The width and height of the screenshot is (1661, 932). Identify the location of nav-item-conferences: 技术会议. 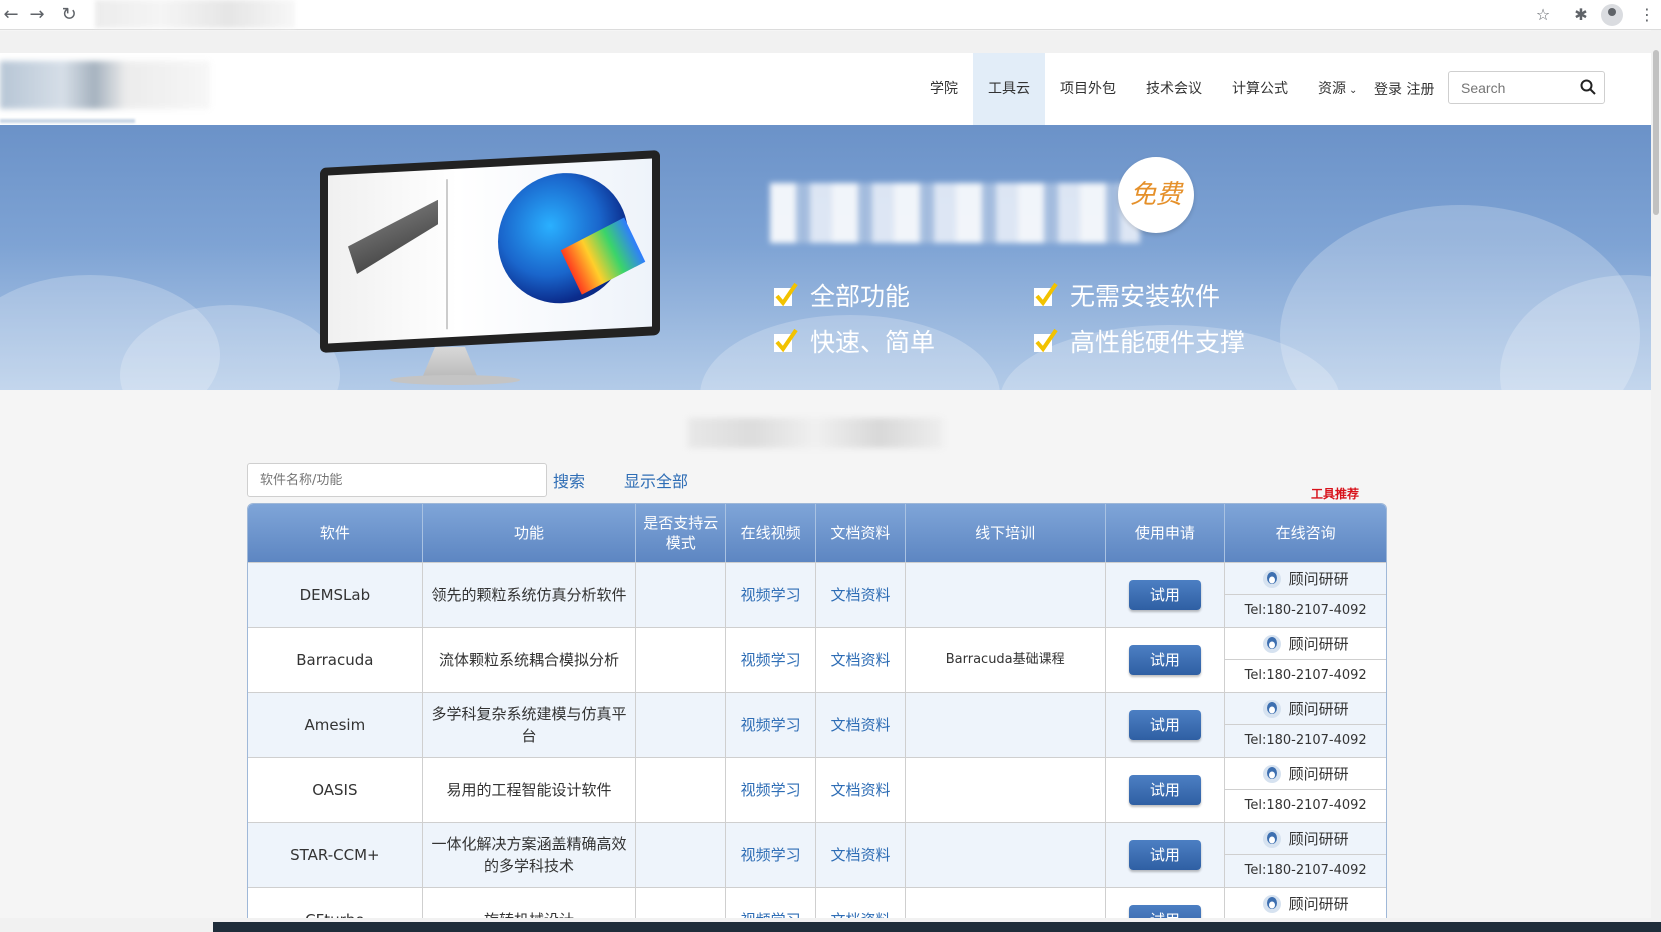
(1174, 89).